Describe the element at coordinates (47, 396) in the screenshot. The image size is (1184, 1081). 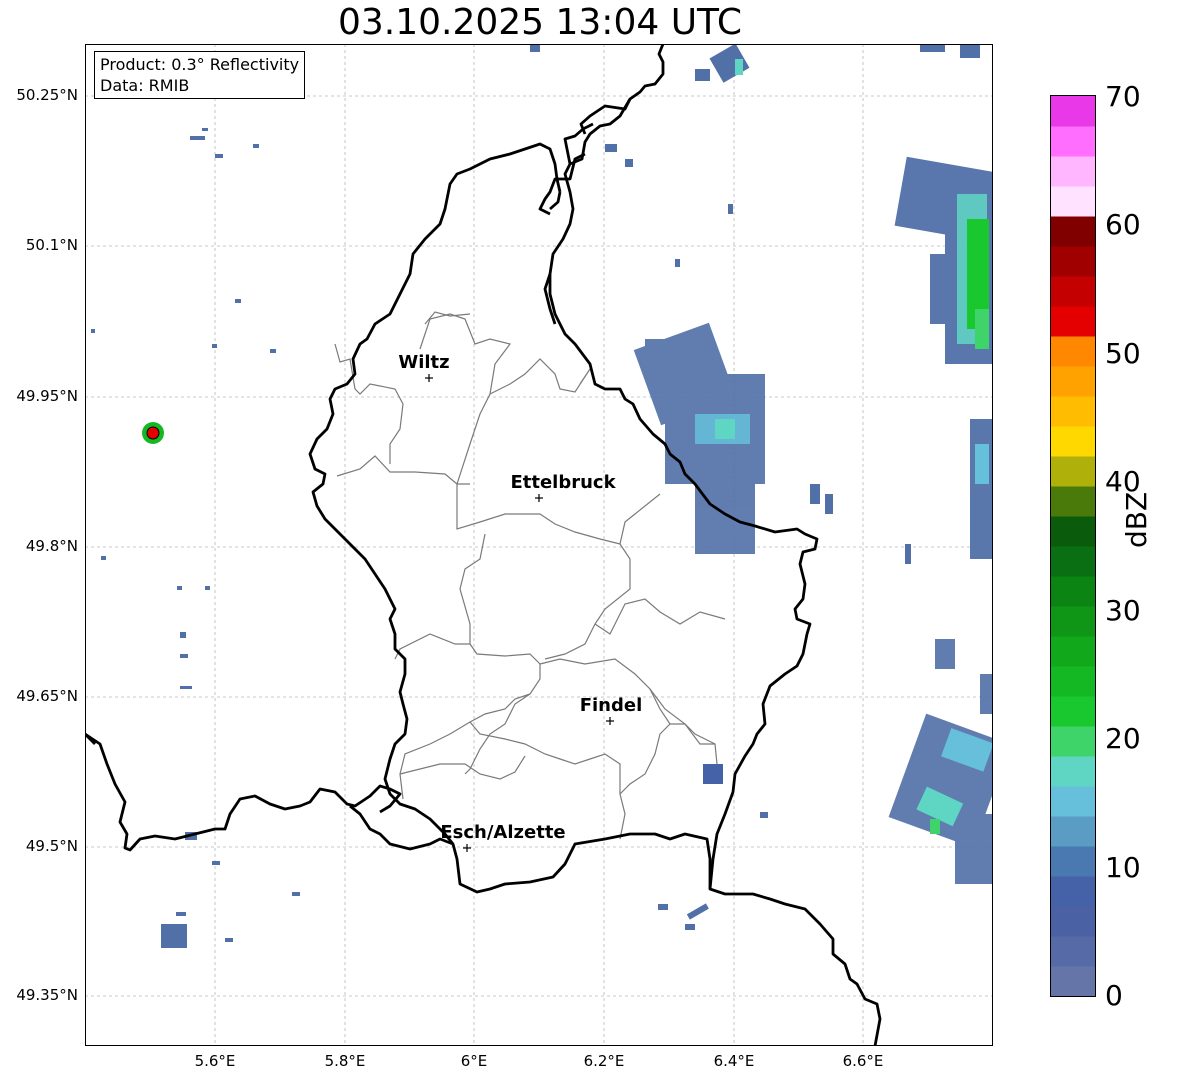
I see `lat-label-49-95: 49.95°N` at that location.